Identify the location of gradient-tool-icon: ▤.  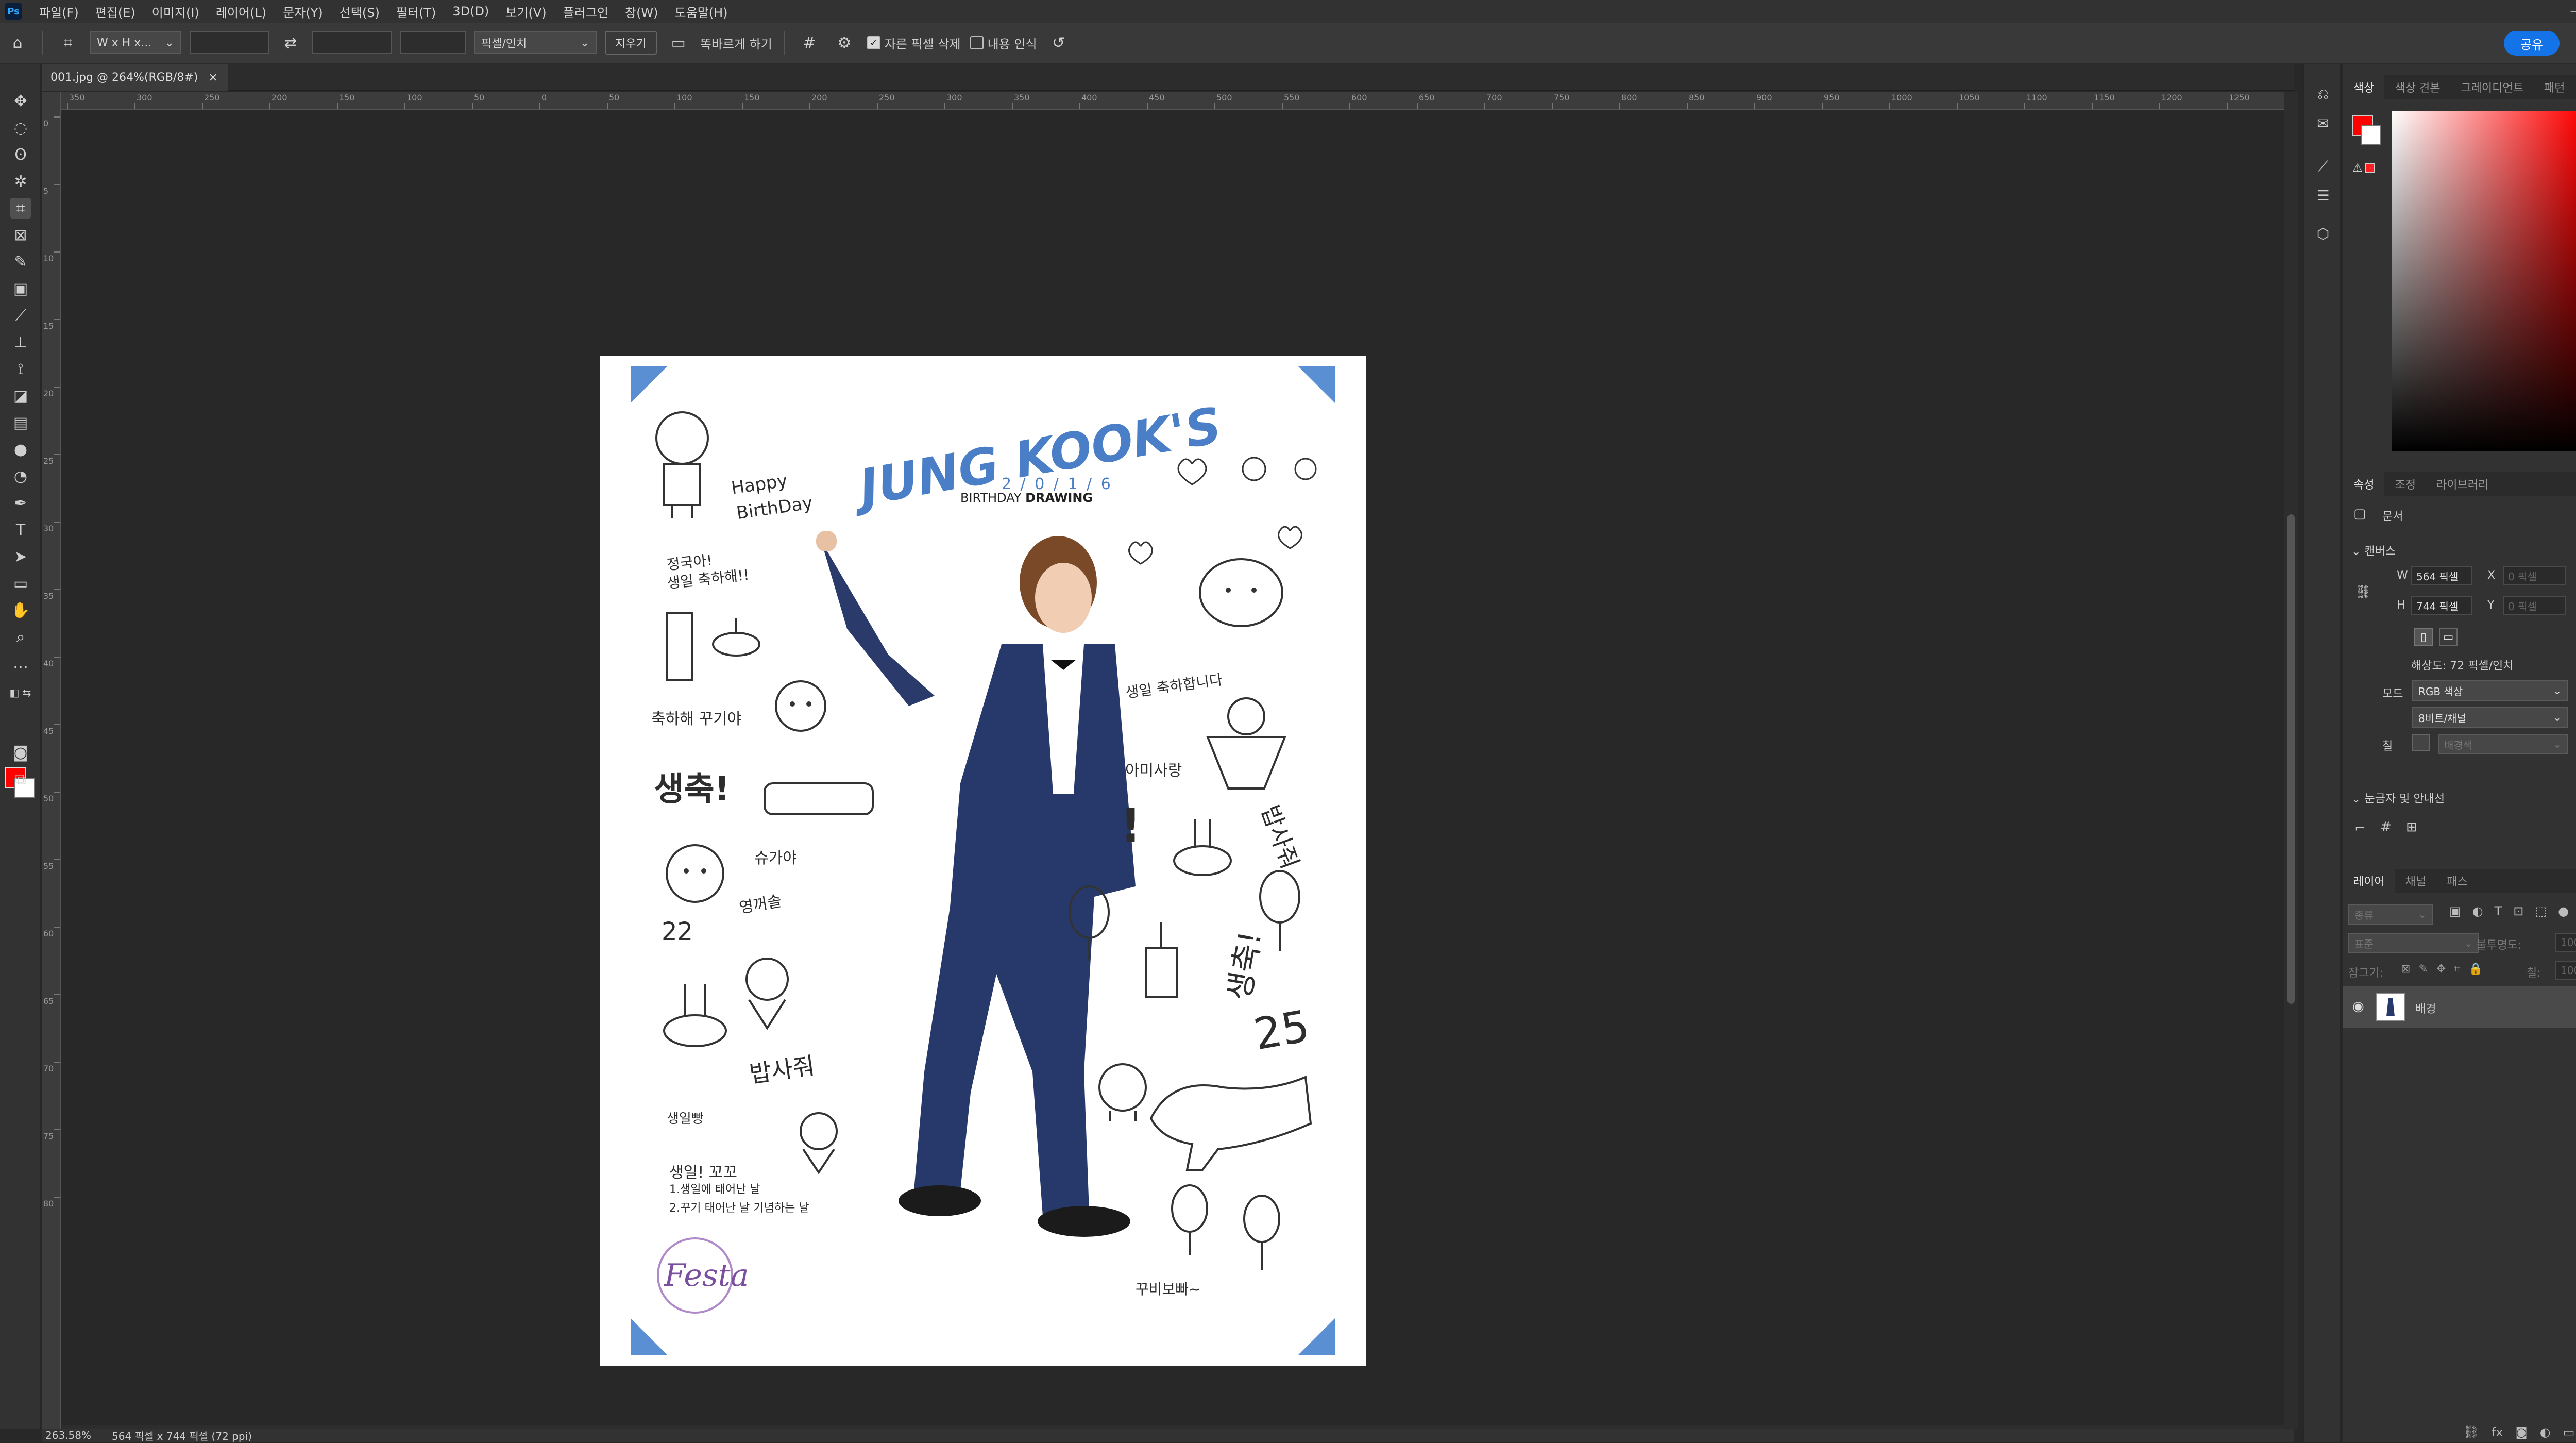
(20, 422).